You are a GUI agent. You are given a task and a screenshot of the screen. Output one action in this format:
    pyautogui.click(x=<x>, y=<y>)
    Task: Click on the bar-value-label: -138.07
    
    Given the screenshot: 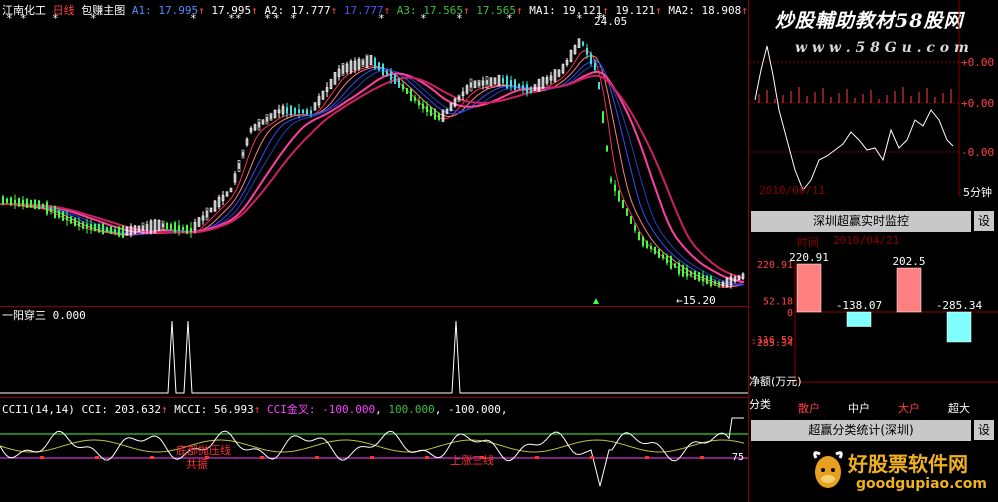 What is the action you would take?
    pyautogui.click(x=859, y=305)
    